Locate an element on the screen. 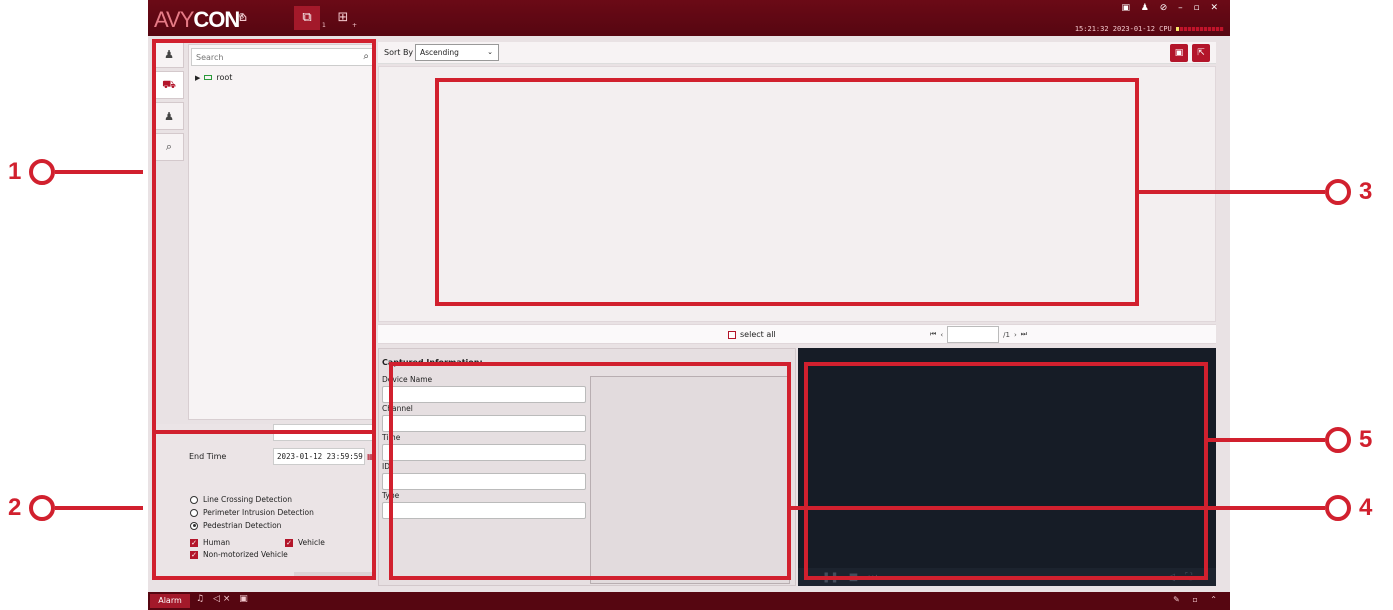 This screenshot has width=1393, height=610. status-icons: ♫ ◁× ▣ is located at coordinates (223, 599).